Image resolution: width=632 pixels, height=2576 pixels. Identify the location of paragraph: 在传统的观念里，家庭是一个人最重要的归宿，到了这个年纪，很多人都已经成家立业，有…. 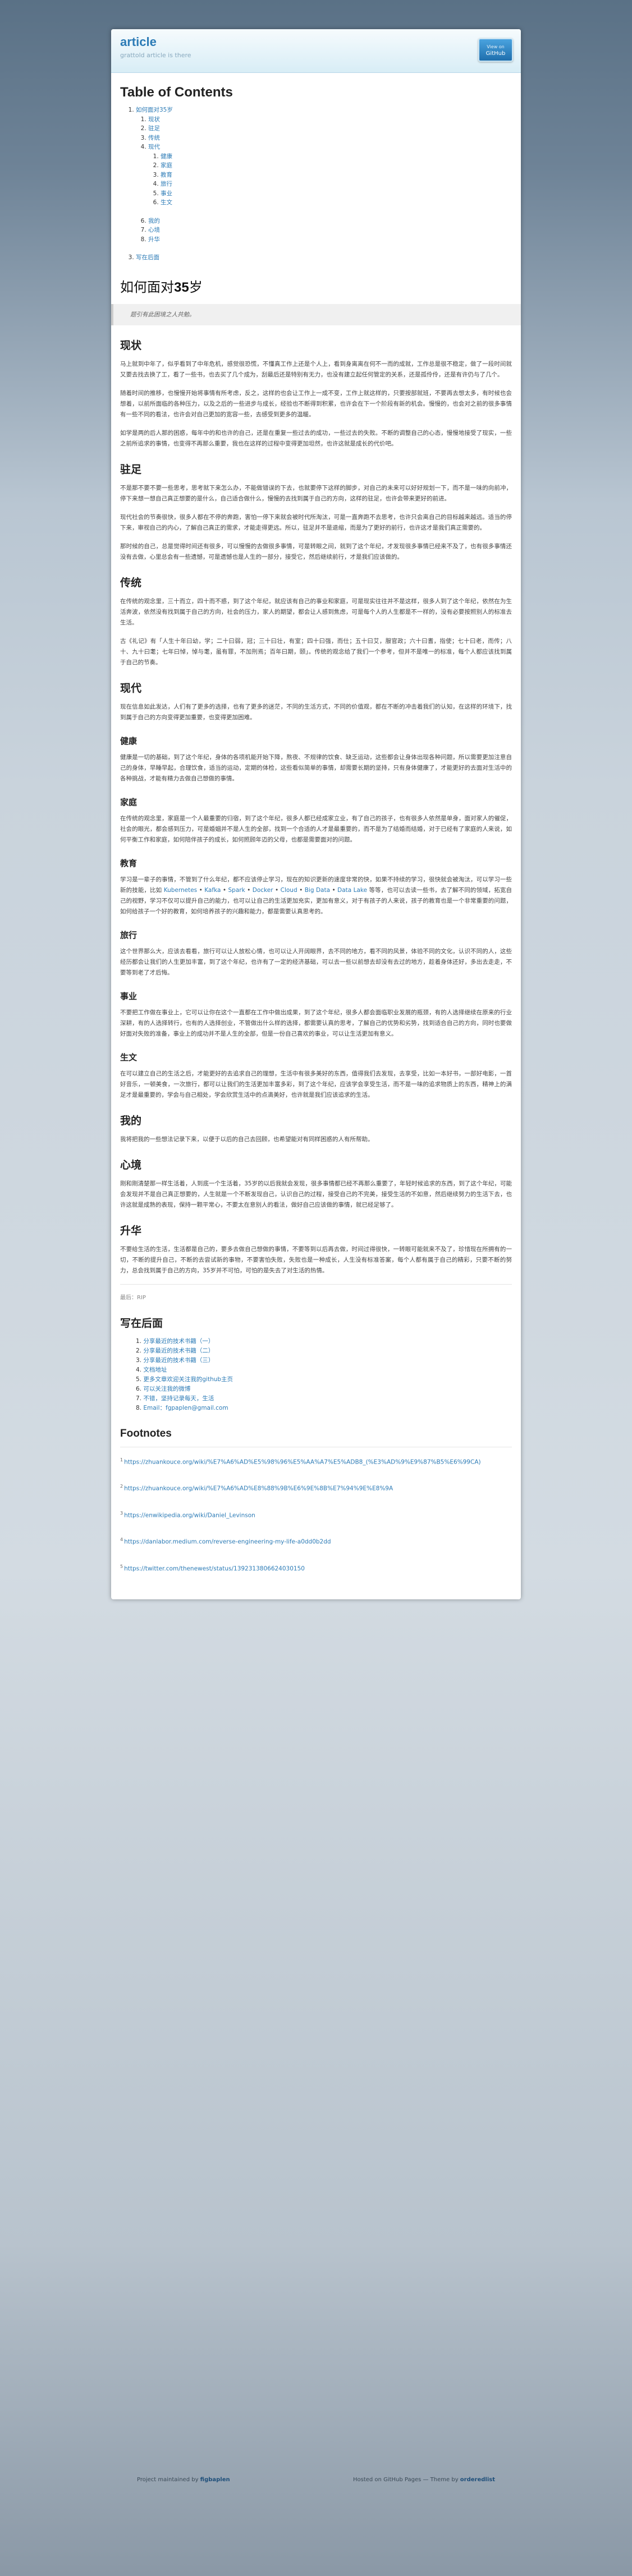
(316, 829).